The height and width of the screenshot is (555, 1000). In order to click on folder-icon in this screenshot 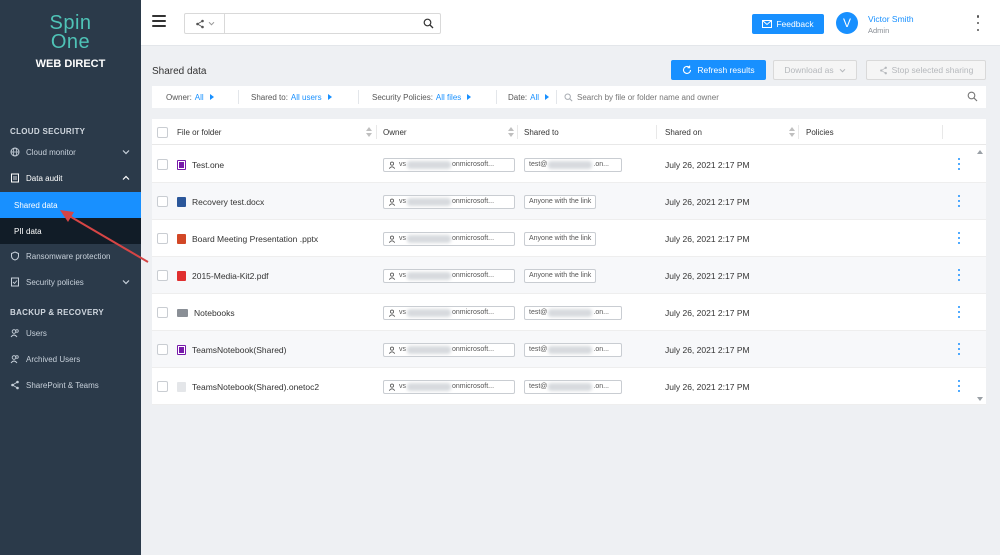, I will do `click(182, 312)`.